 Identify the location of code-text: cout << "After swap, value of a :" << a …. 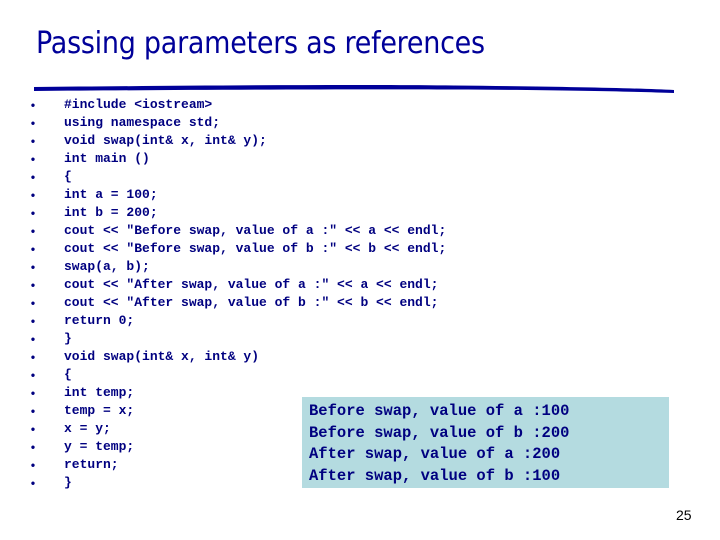
(251, 284).